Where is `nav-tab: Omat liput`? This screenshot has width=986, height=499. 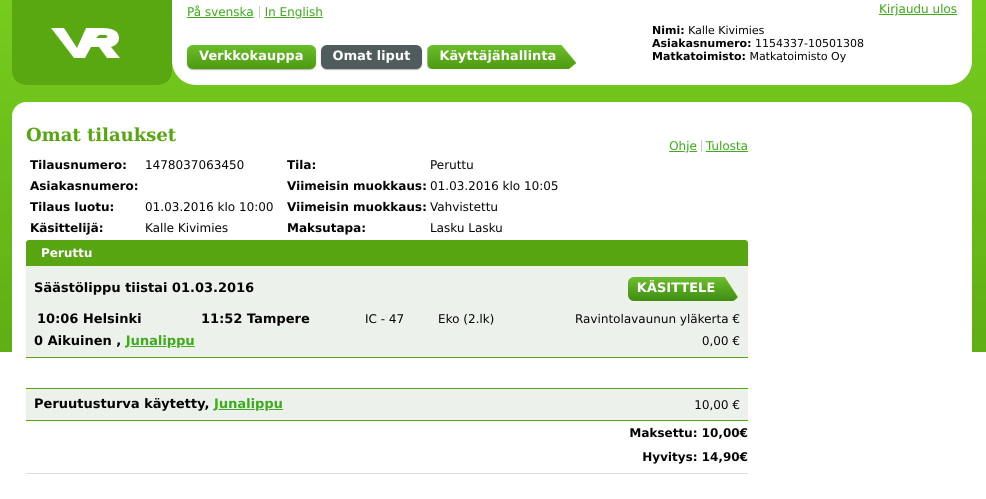
nav-tab: Omat liput is located at coordinates (371, 57).